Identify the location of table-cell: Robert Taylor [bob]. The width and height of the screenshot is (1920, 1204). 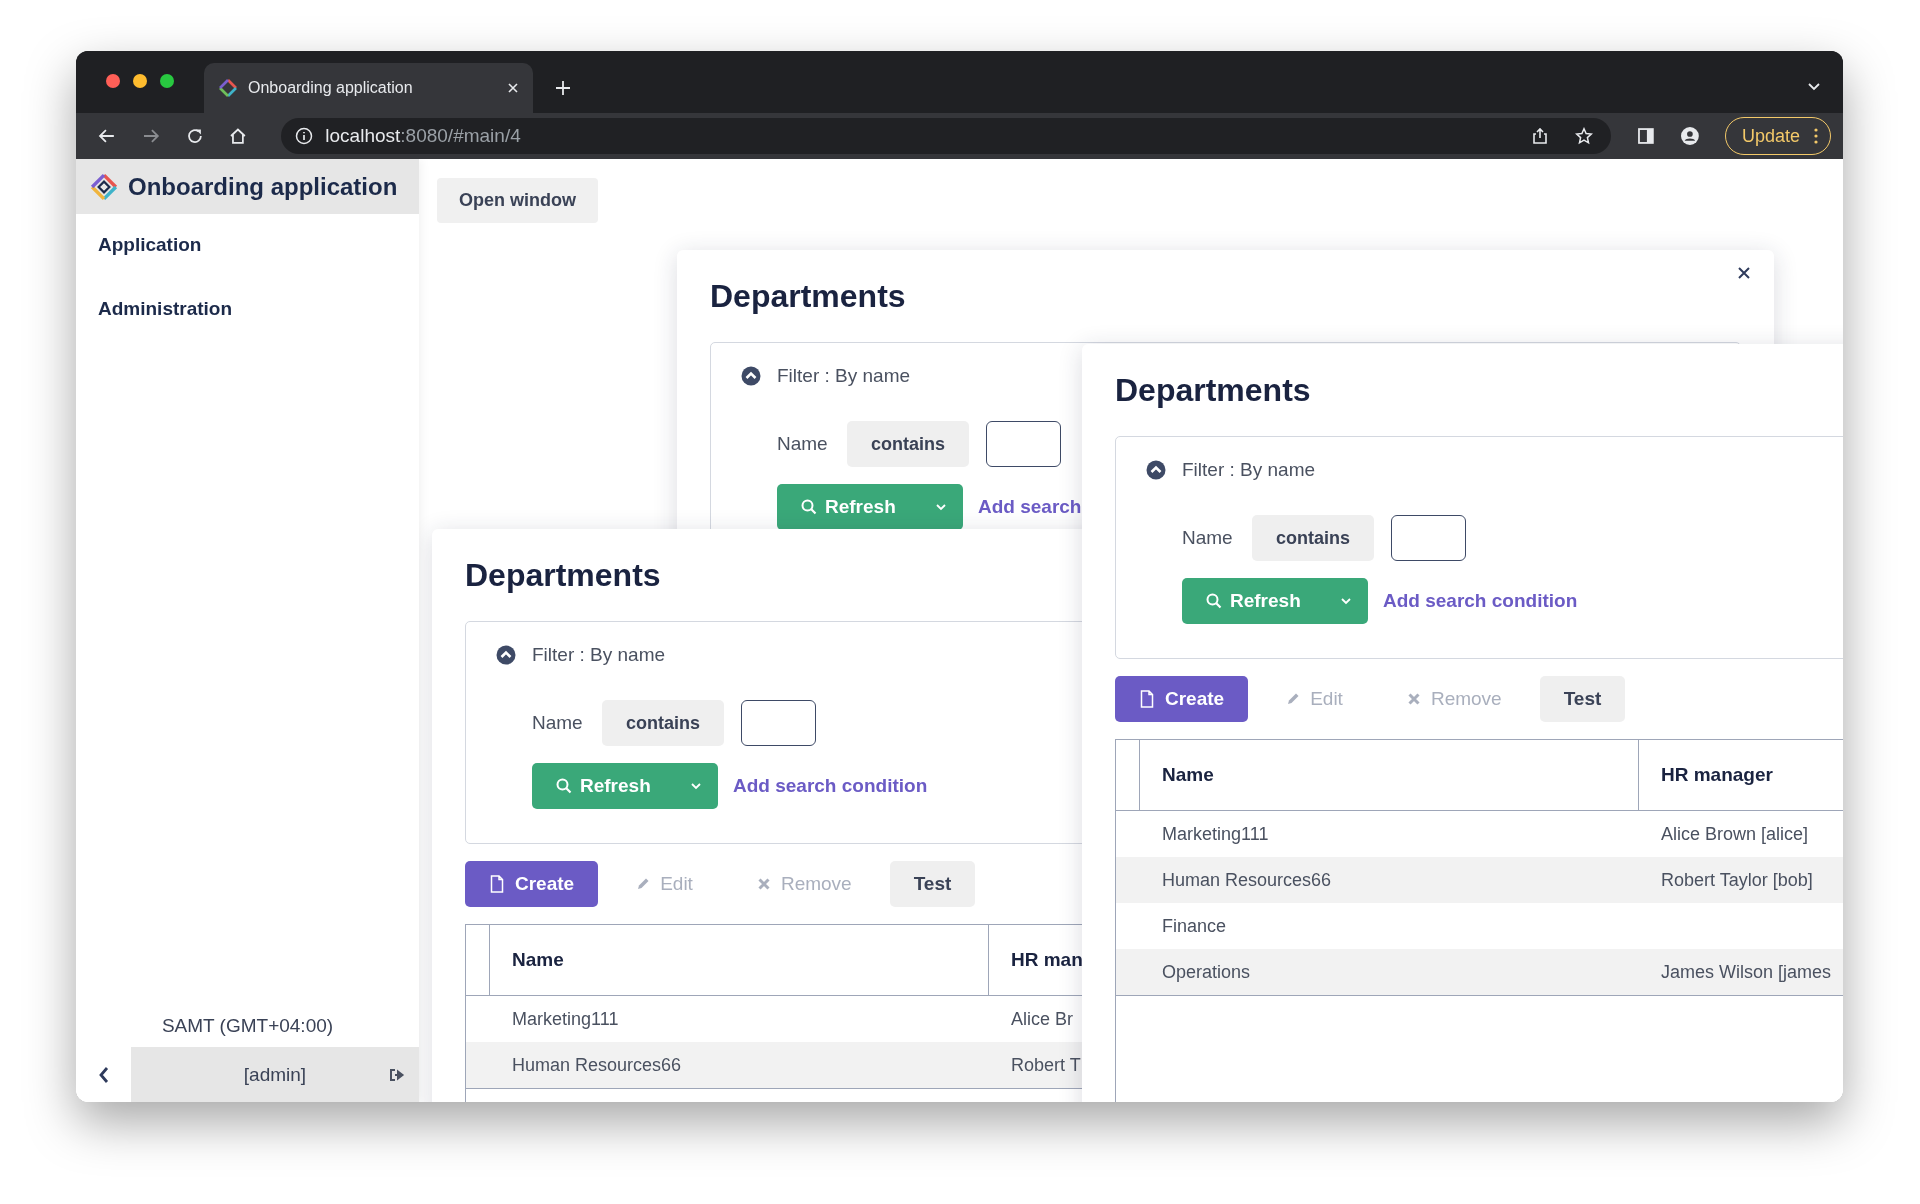
(1737, 880).